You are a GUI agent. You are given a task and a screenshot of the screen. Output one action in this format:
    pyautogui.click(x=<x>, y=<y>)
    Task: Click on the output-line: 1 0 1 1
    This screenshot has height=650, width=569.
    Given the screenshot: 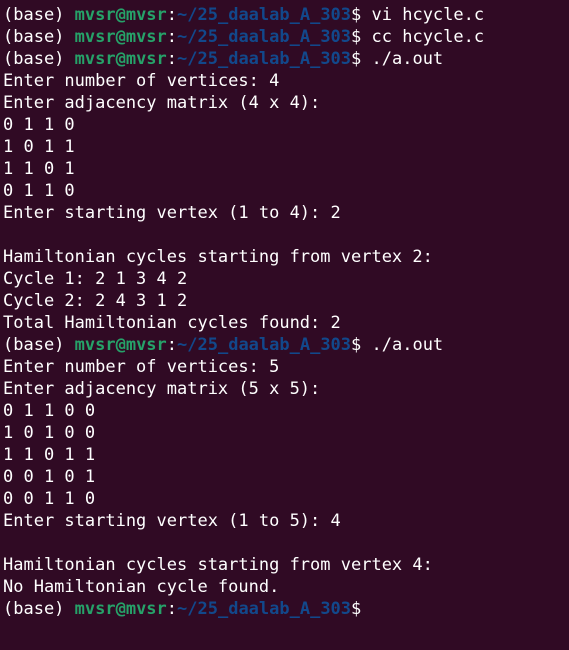 What is the action you would take?
    pyautogui.click(x=39, y=147)
    